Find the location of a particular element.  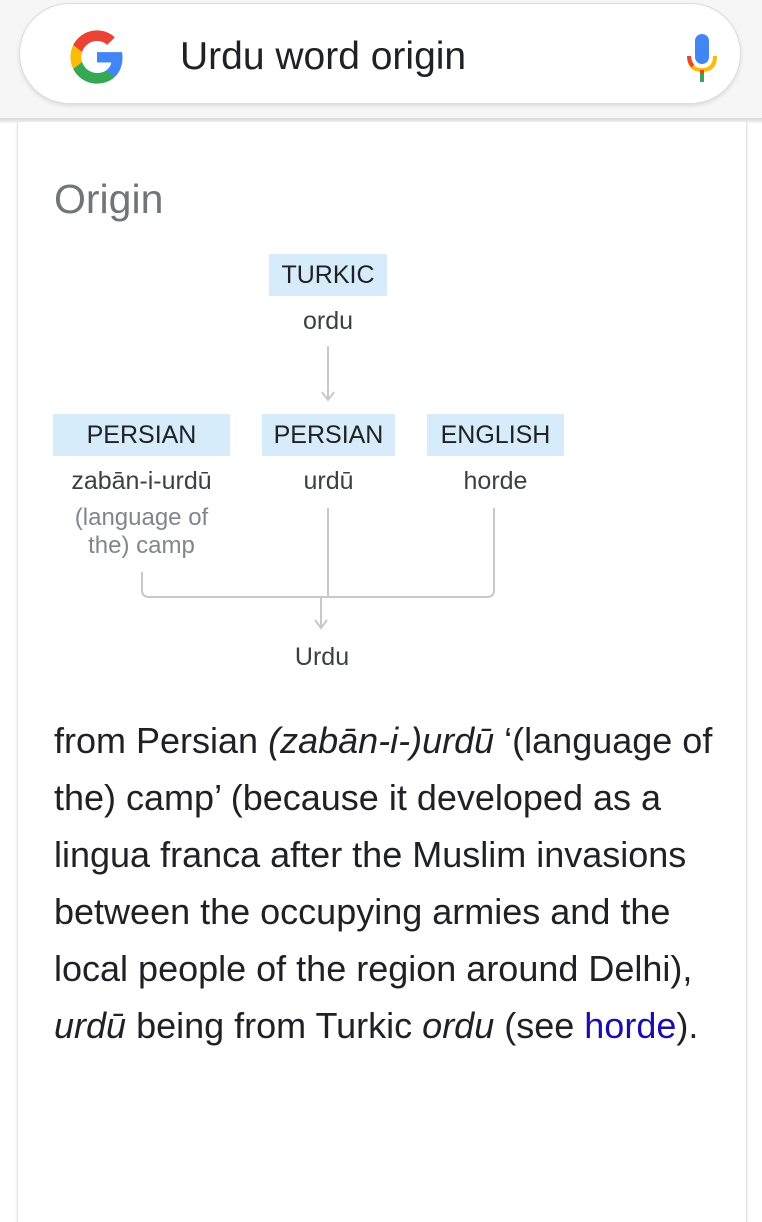

etymology-part: being from Turkic is located at coordinates (274, 1025).